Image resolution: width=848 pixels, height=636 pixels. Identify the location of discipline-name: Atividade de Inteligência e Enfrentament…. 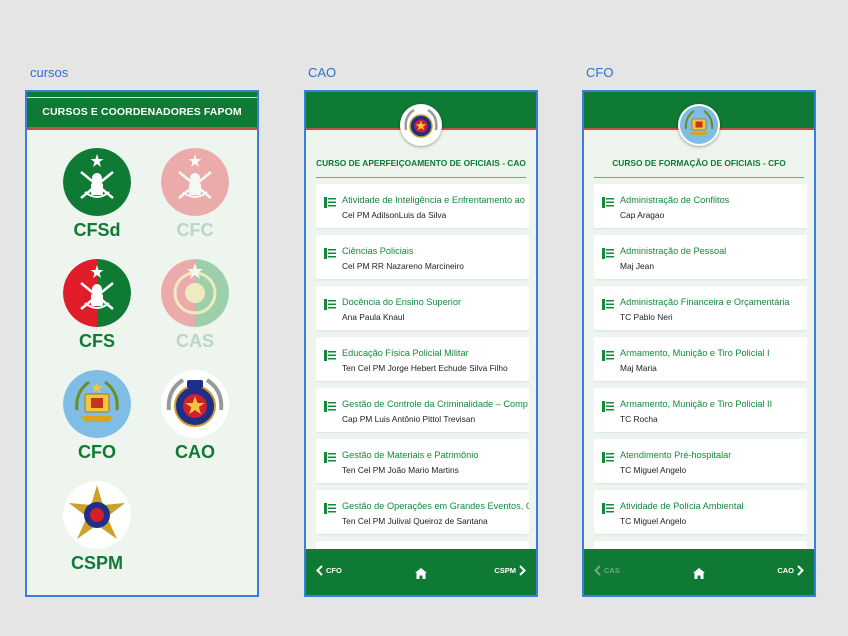
(433, 200).